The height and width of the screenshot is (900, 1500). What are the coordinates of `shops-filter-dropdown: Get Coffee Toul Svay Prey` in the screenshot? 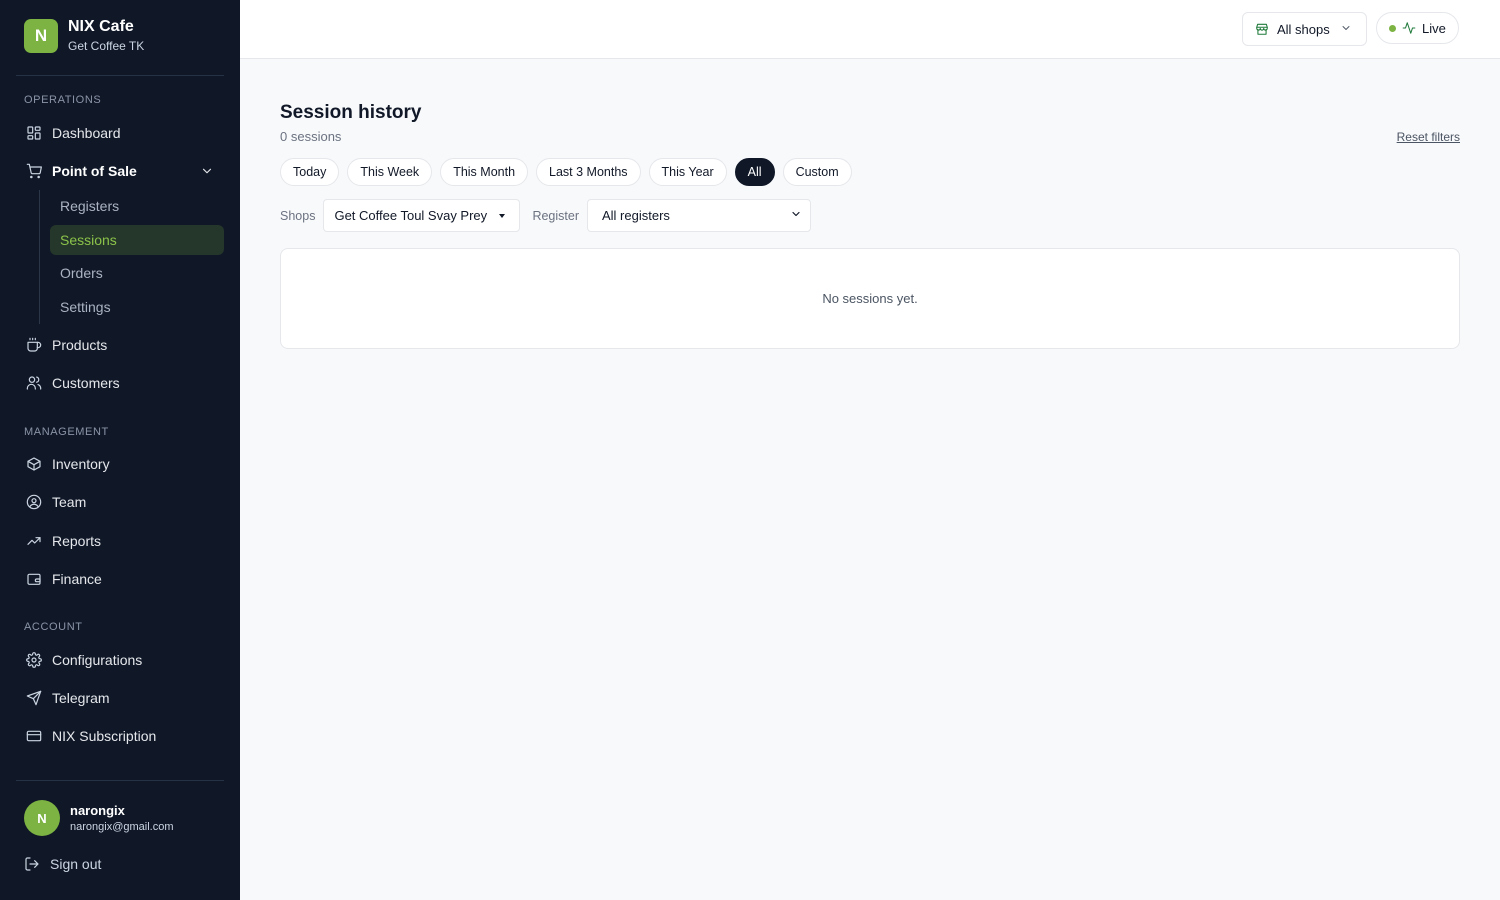 It's located at (422, 215).